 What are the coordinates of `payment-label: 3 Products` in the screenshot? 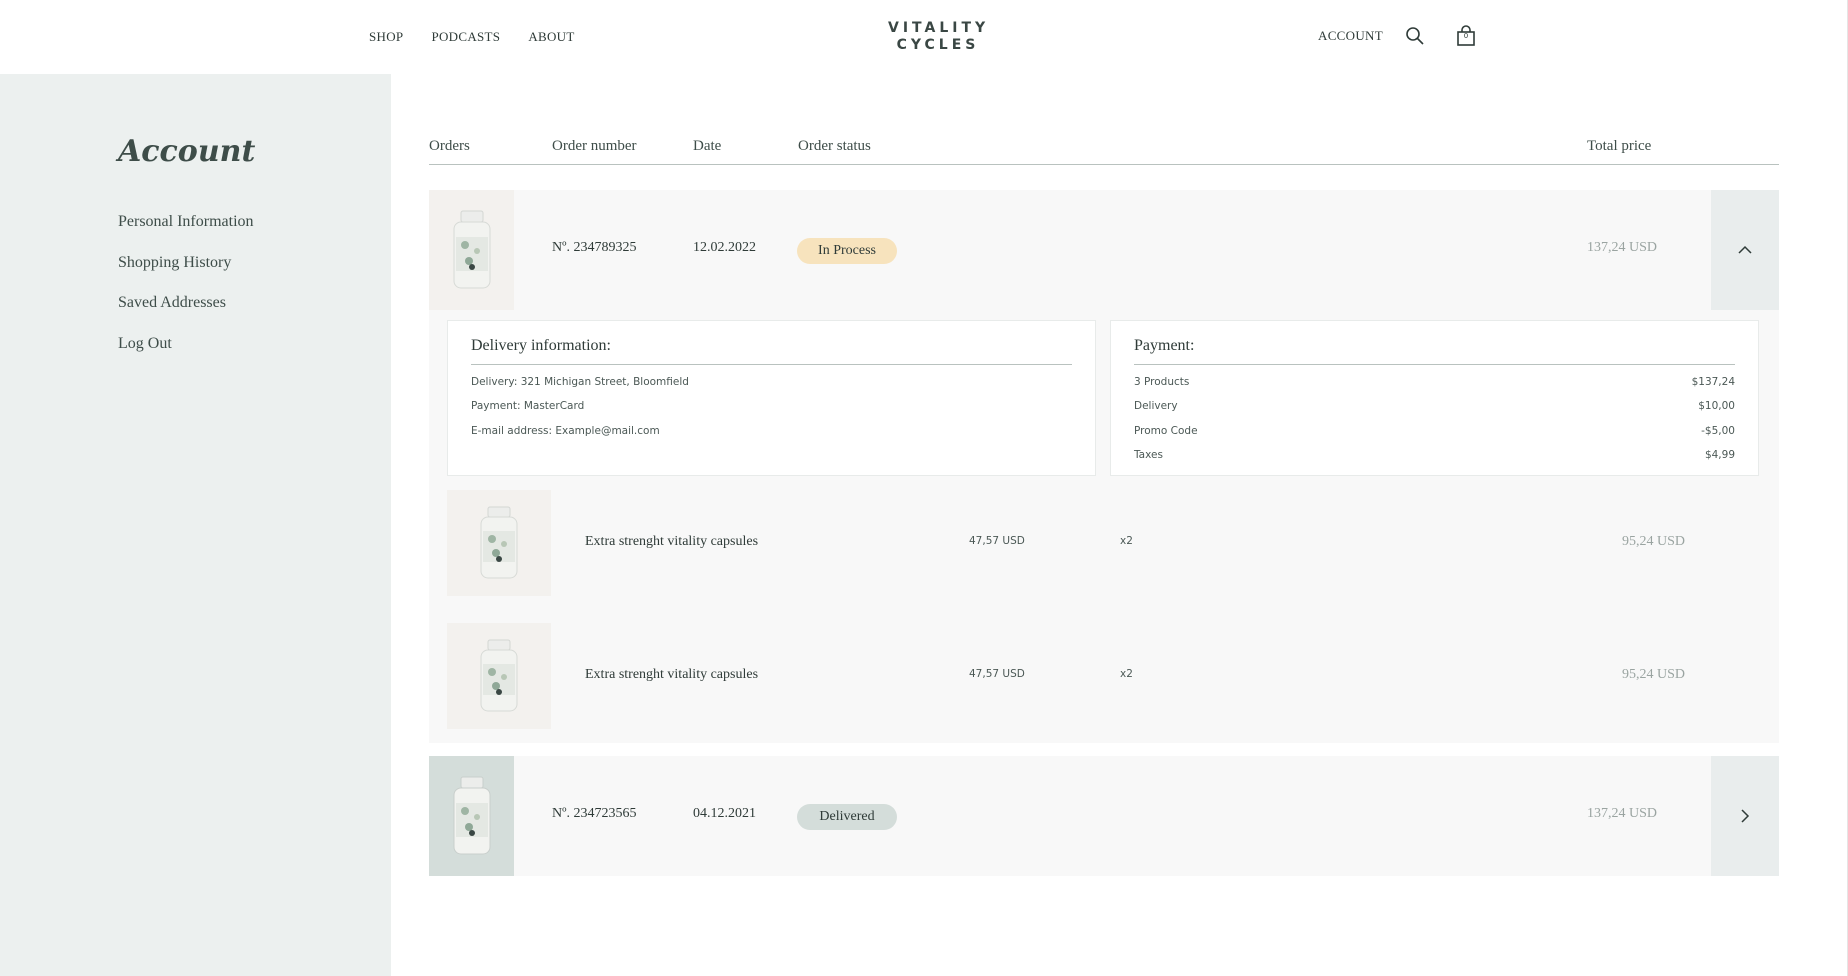 It's located at (1162, 382).